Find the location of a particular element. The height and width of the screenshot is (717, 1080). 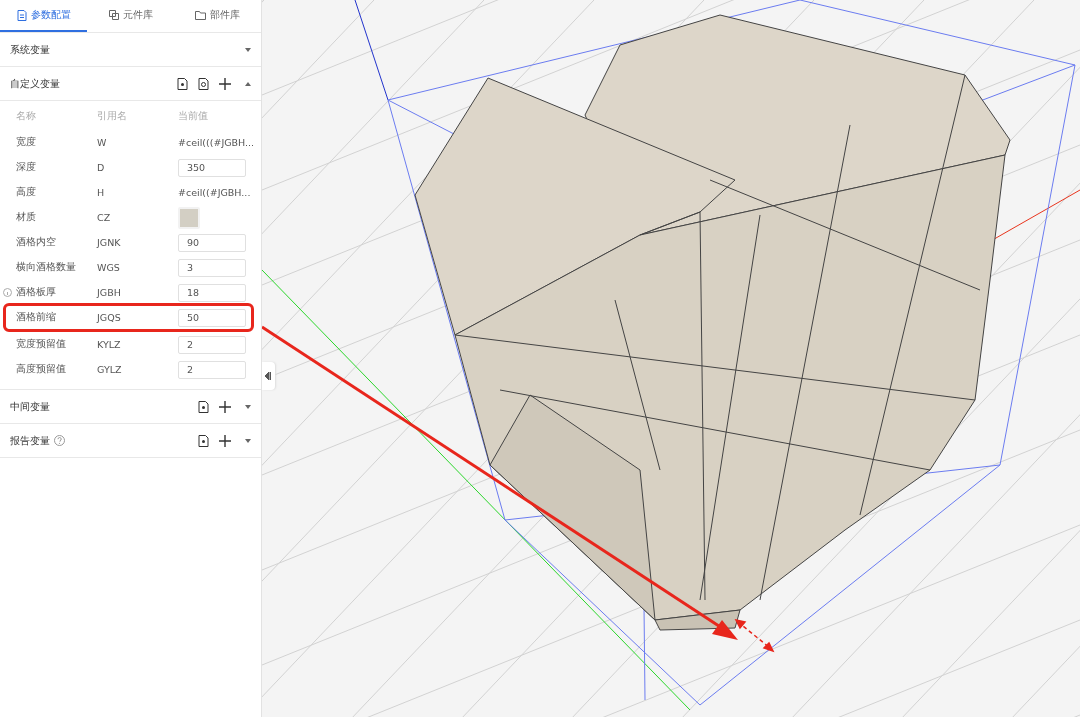

reference-name: JGNK is located at coordinates (109, 242).